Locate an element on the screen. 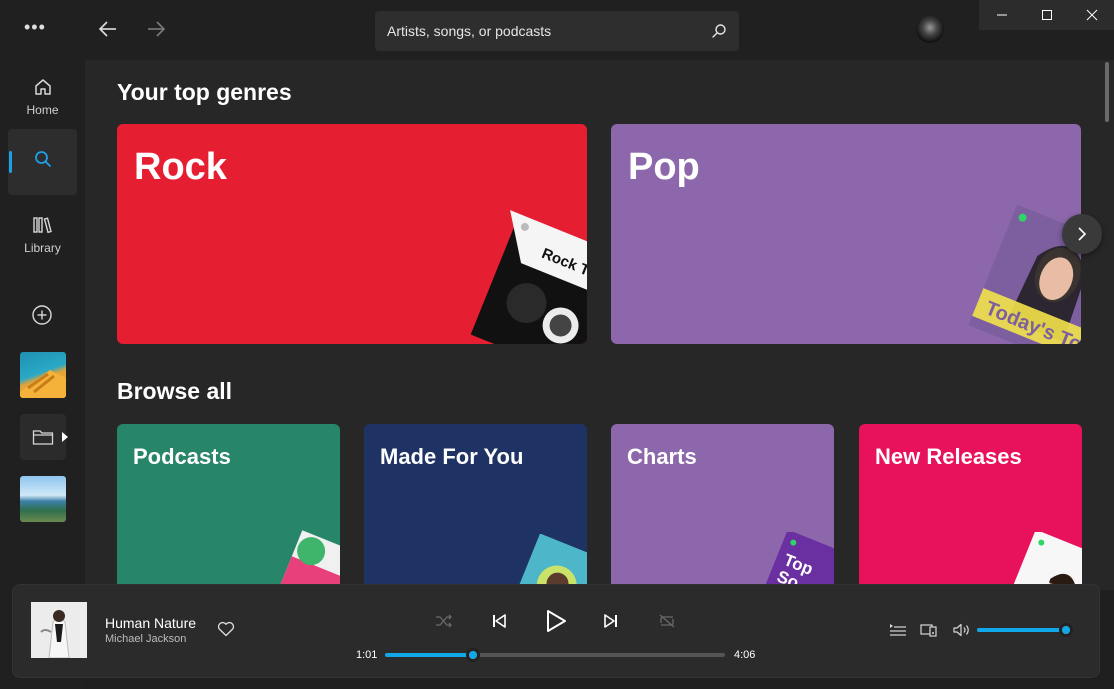 This screenshot has height=689, width=1114. browse-card-made-for-you: Made For You is located at coordinates (475, 509).